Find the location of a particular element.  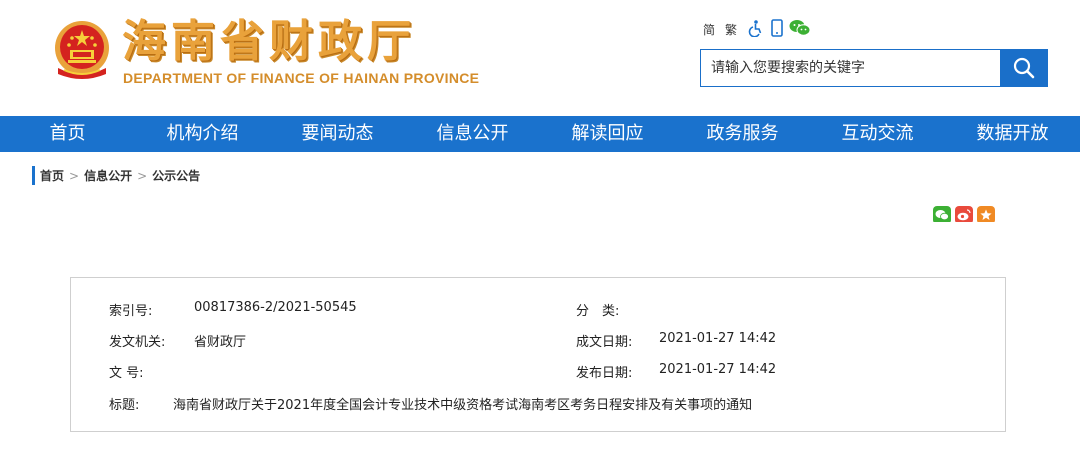

nav-item-interaction: 互动交流 is located at coordinates (877, 134).